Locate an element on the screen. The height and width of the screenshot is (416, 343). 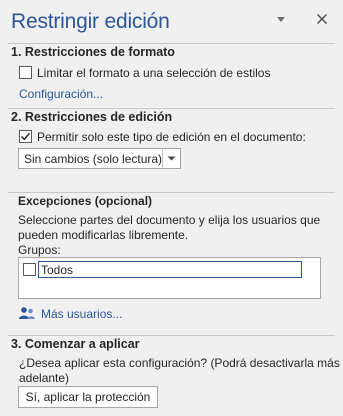
exceptions-heading: Excepciones (opcional) is located at coordinates (85, 201).